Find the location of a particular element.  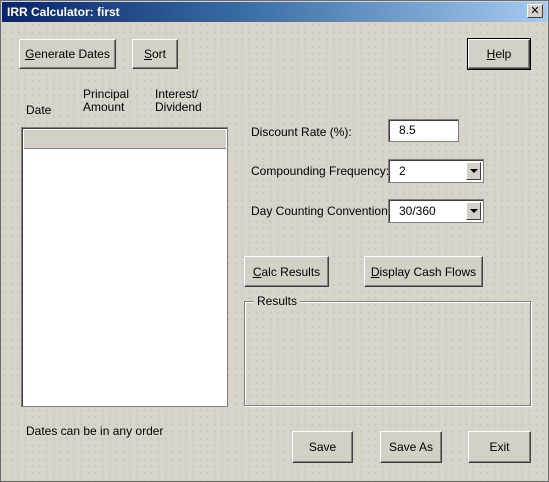

column-header-date: Date is located at coordinates (39, 110).